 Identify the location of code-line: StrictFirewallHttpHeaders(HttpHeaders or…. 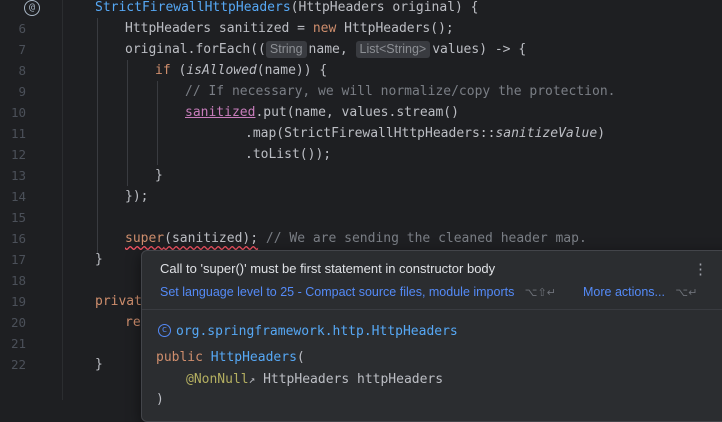
(287, 9).